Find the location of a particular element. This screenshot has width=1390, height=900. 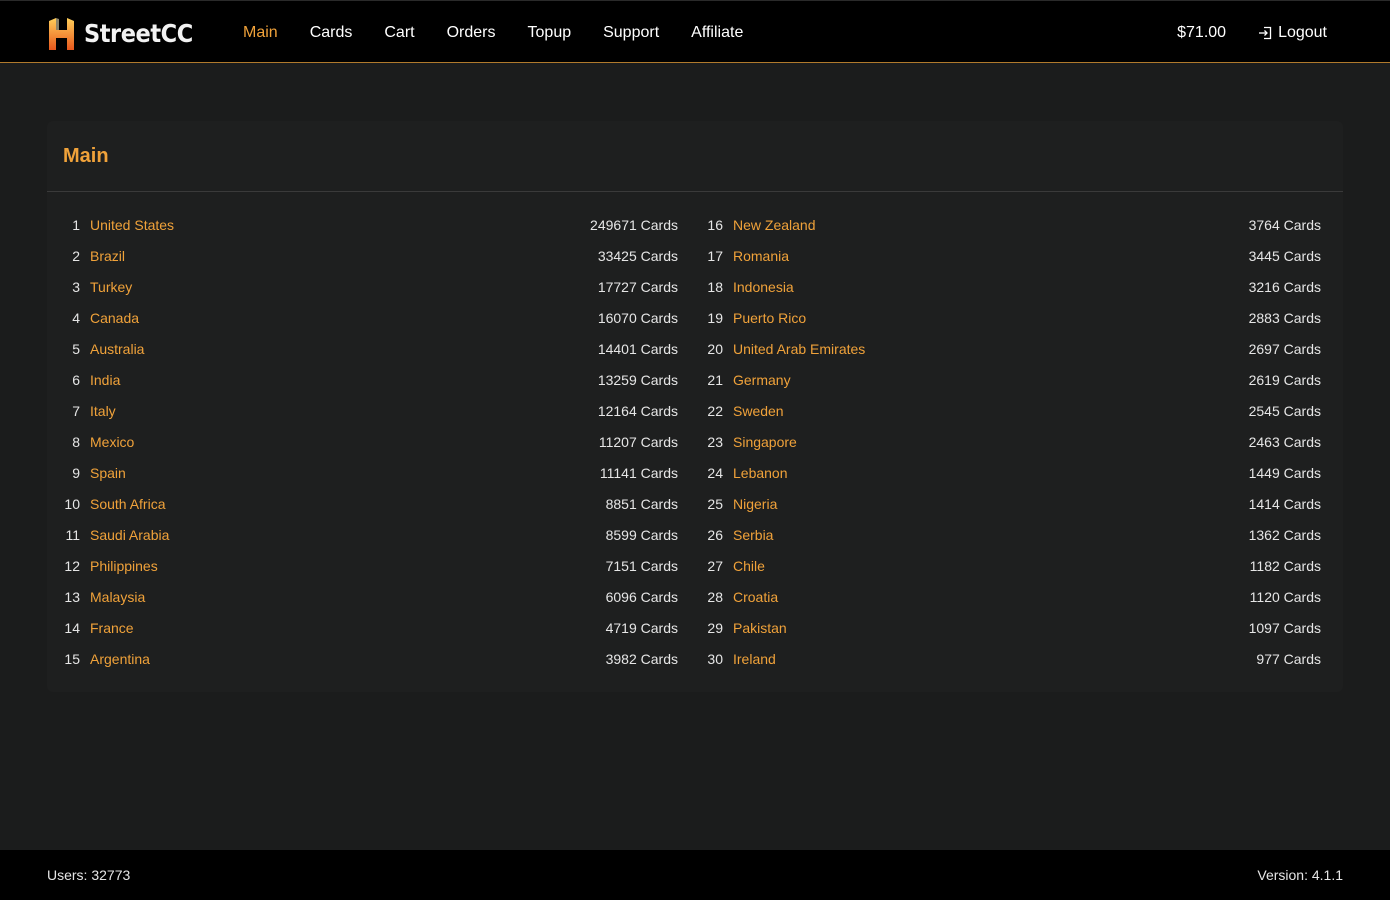

country-card-count: 3982 Cards is located at coordinates (641, 658).